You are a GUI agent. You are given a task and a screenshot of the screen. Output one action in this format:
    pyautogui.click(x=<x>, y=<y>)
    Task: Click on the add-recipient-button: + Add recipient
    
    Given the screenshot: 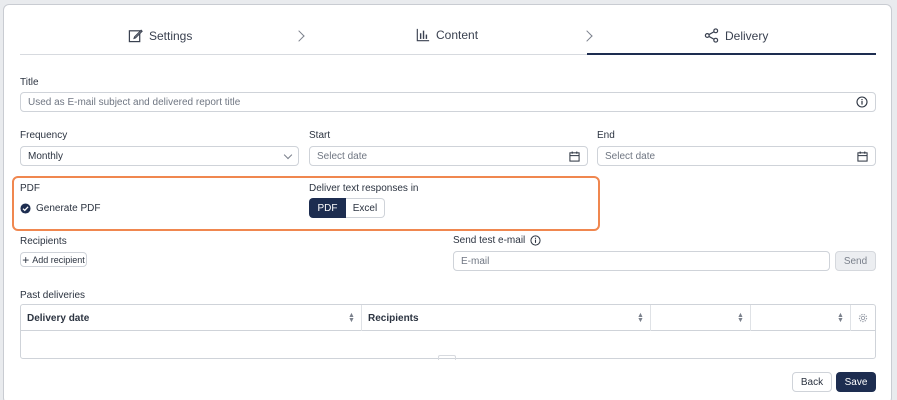 What is the action you would take?
    pyautogui.click(x=53, y=259)
    